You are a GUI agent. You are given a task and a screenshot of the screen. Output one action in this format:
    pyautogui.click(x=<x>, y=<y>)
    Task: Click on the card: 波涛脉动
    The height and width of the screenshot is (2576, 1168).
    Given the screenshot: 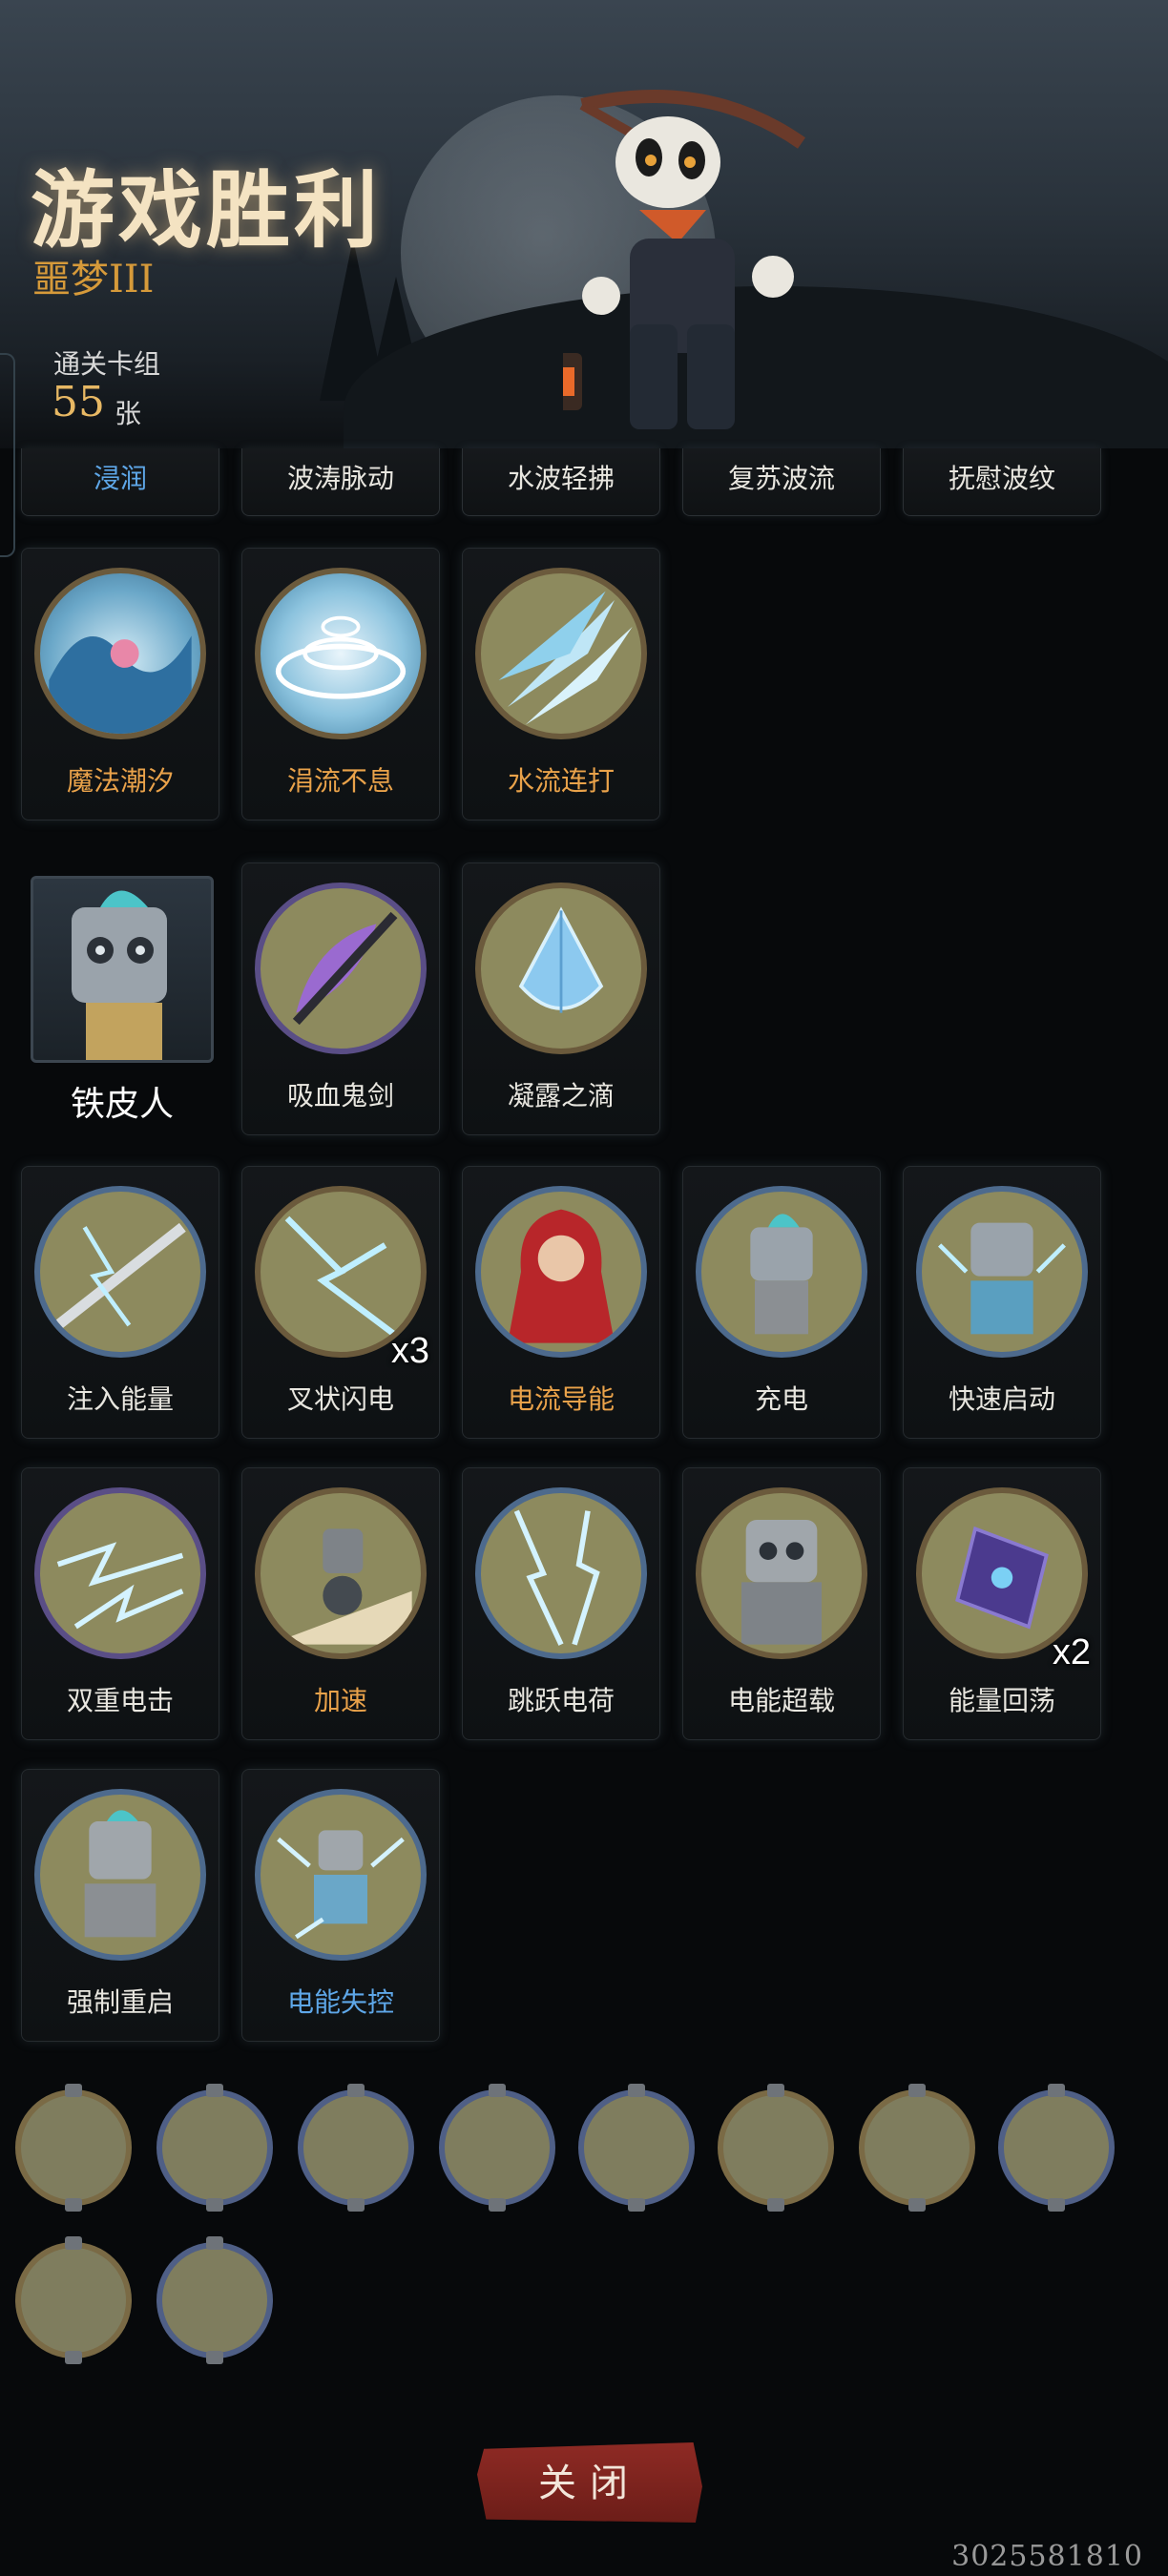 What is the action you would take?
    pyautogui.click(x=340, y=482)
    